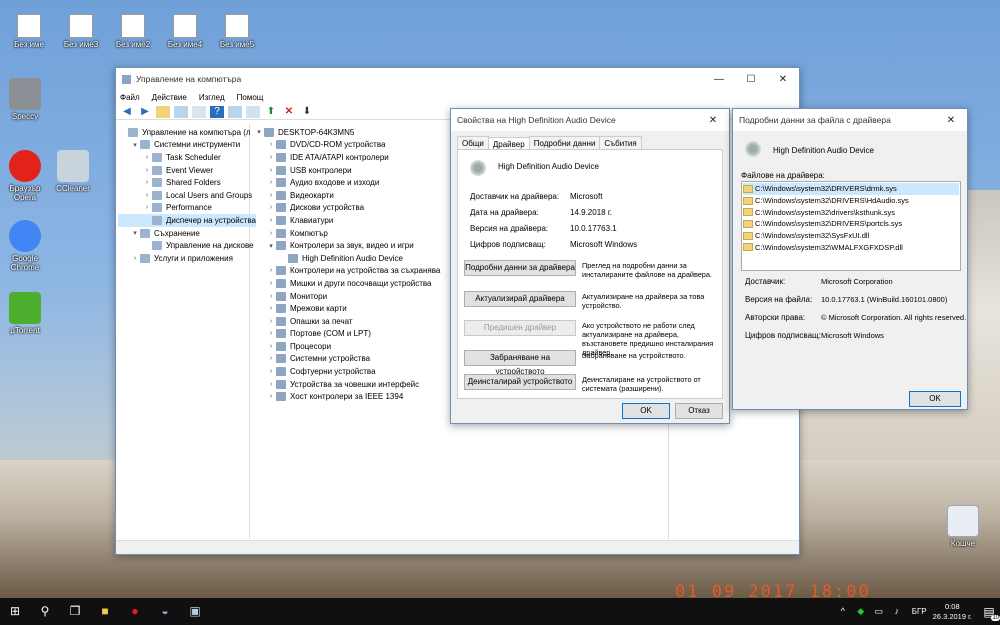  I want to click on tree-item: › DVD/CD-ROM устройства, so click(347, 145).